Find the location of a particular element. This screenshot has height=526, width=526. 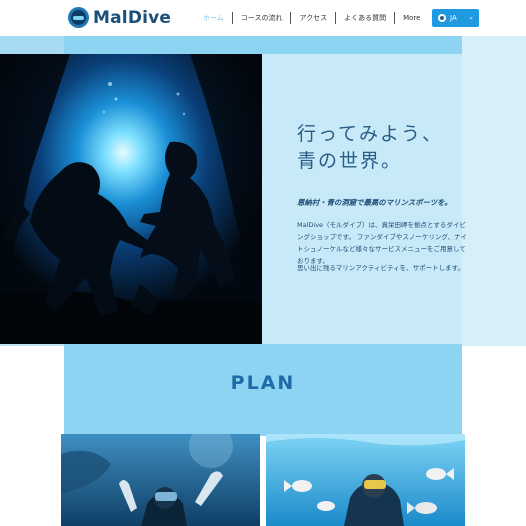

main-nav: ホーム コースの流れ アクセス よくある質問 More is located at coordinates (311, 18).